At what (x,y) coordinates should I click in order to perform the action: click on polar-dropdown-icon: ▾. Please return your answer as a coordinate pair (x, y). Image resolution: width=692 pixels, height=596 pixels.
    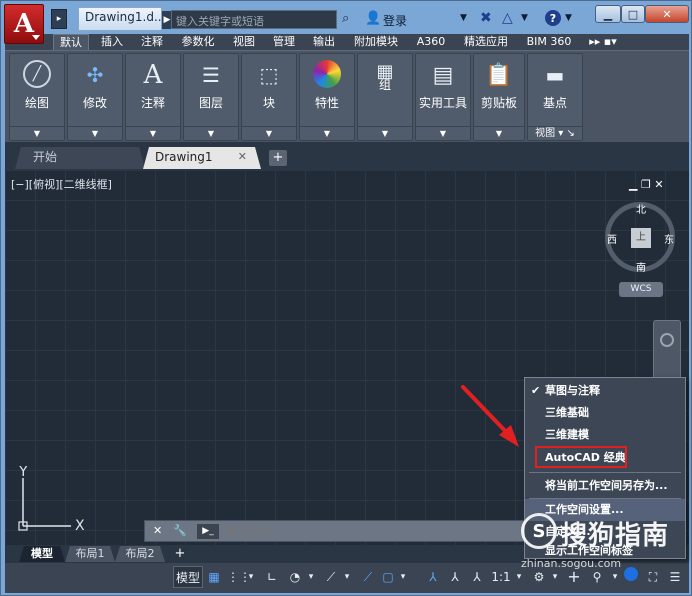
    Looking at the image, I should click on (311, 577).